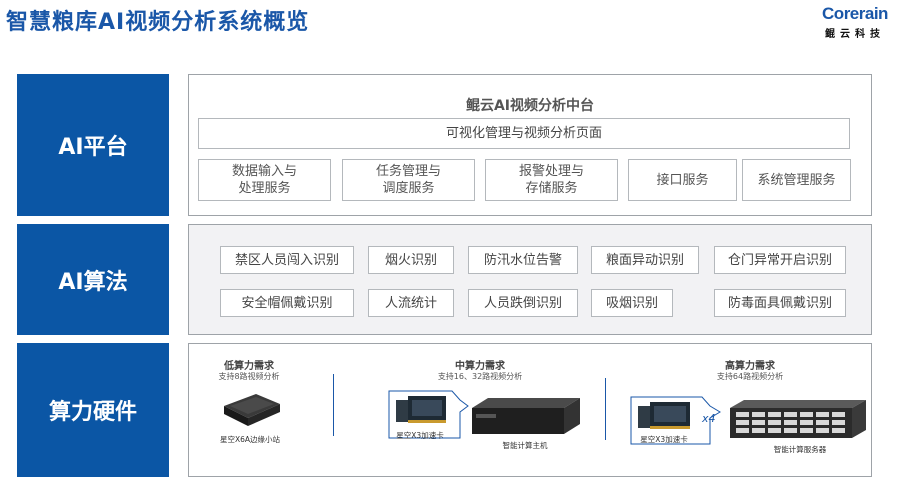 Image resolution: width=900 pixels, height=480 pixels. Describe the element at coordinates (664, 439) in the screenshot. I see `hw-high-card-caption: 星空X3加速卡` at that location.